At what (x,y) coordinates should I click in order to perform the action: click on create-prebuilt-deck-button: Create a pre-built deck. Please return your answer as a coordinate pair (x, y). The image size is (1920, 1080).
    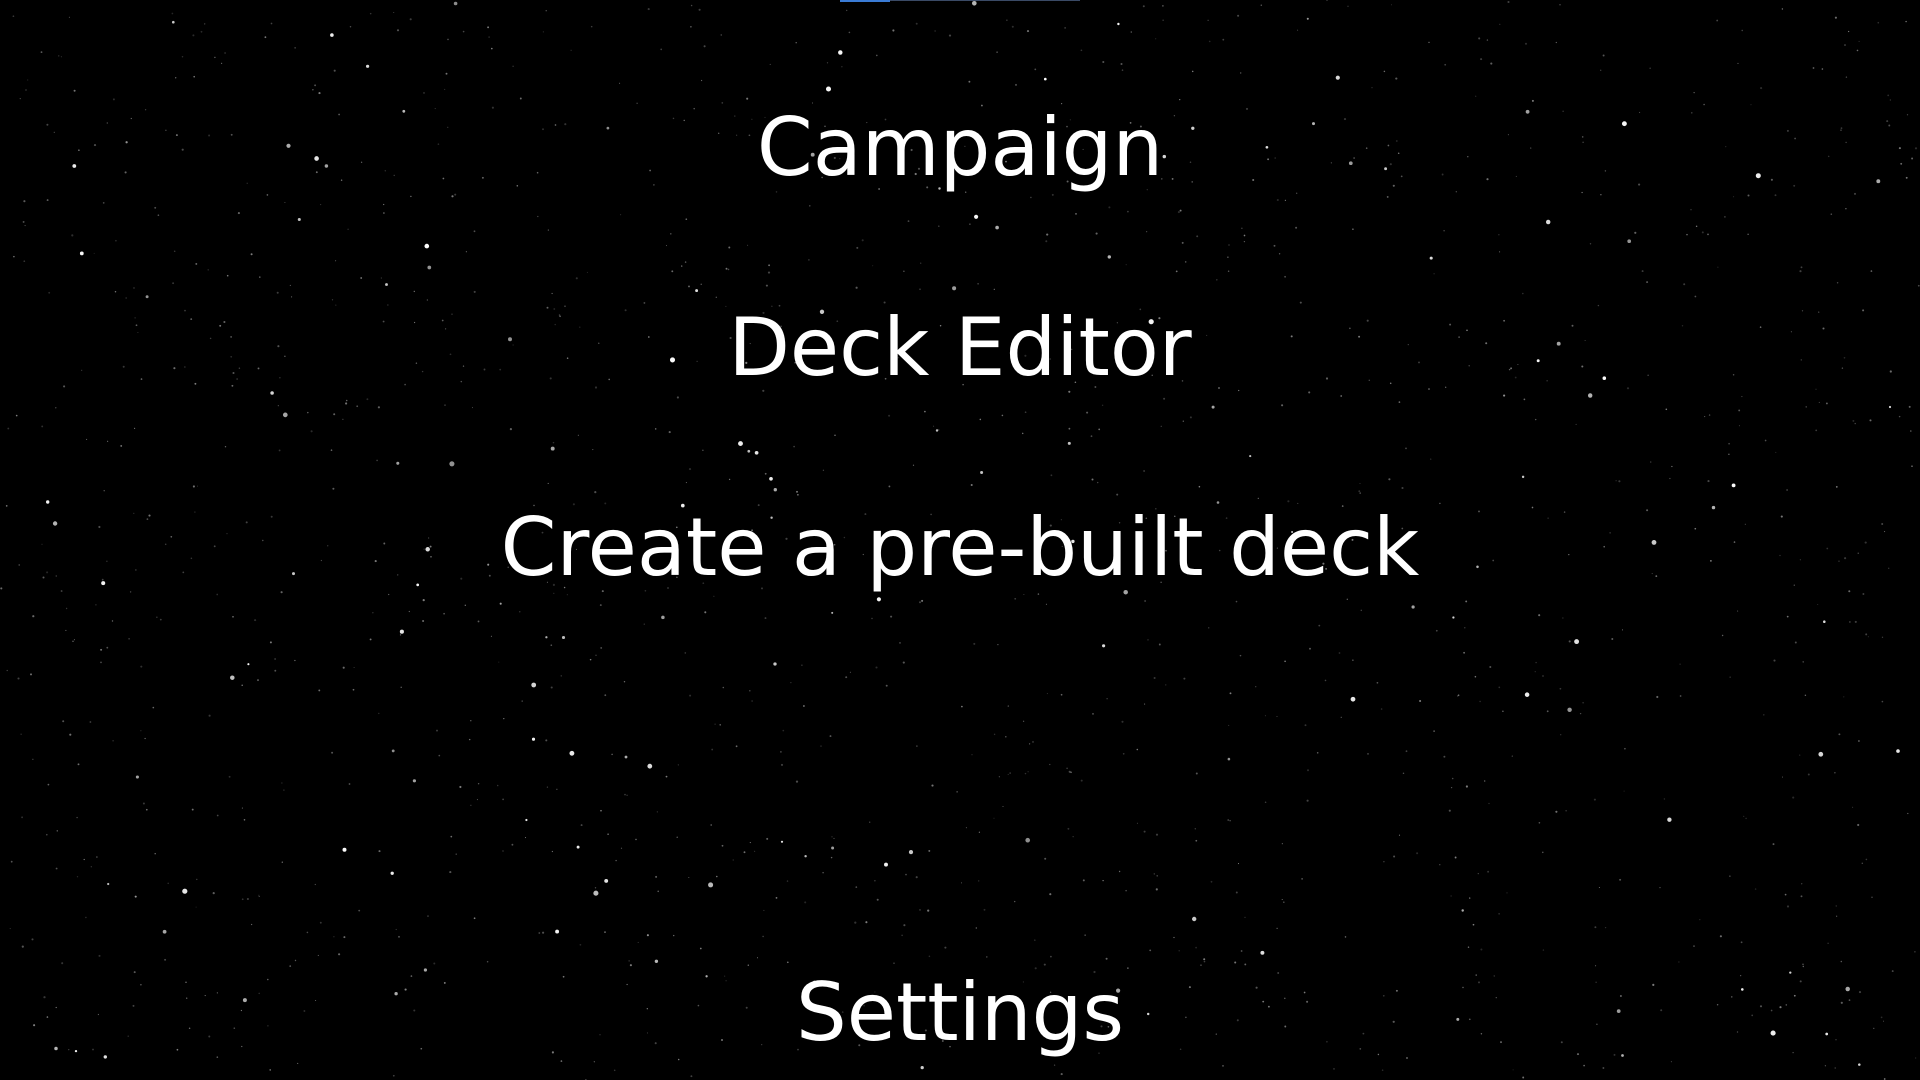
    Looking at the image, I should click on (960, 548).